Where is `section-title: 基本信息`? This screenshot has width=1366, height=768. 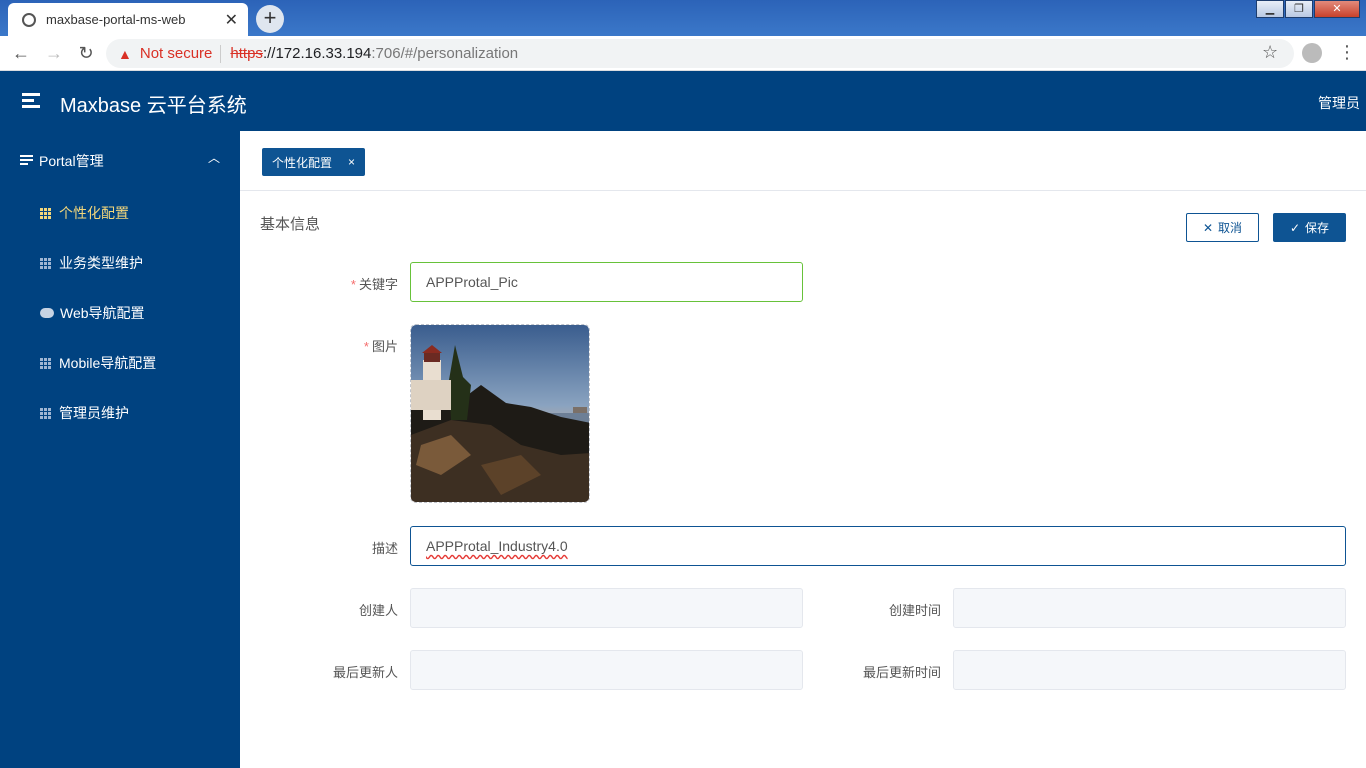
section-title: 基本信息 is located at coordinates (290, 224).